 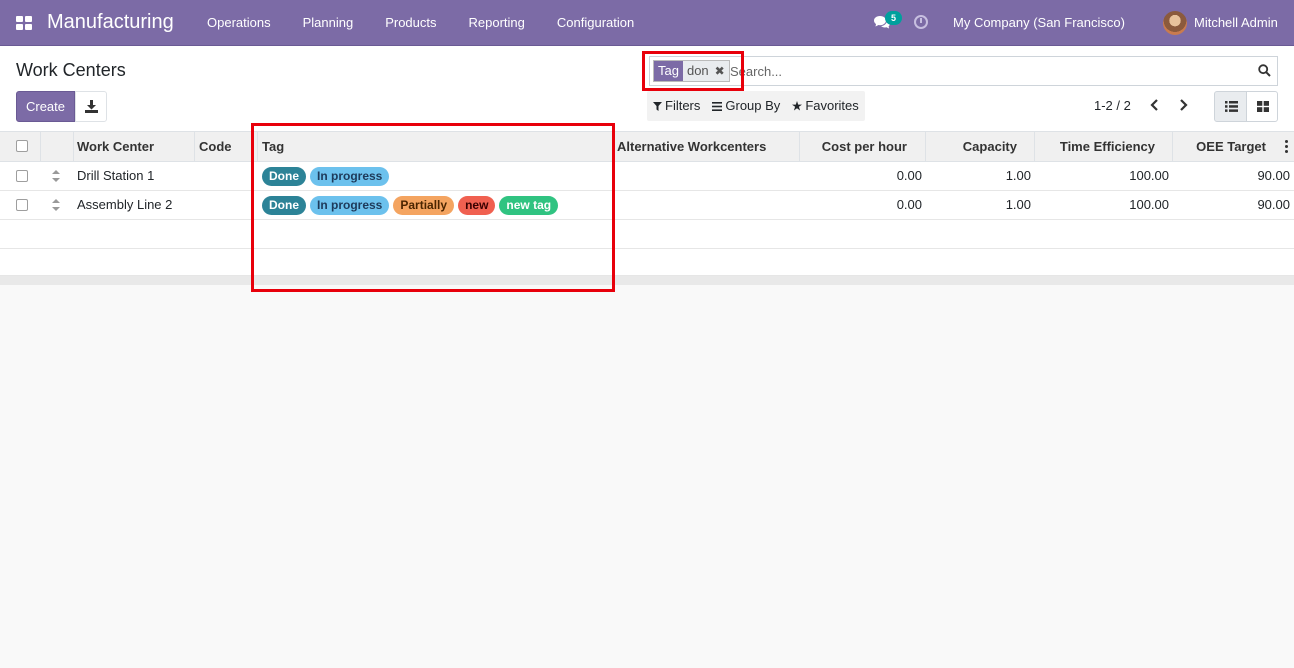 What do you see at coordinates (125, 204) in the screenshot?
I see `cell-work-center: Assembly Line 2` at bounding box center [125, 204].